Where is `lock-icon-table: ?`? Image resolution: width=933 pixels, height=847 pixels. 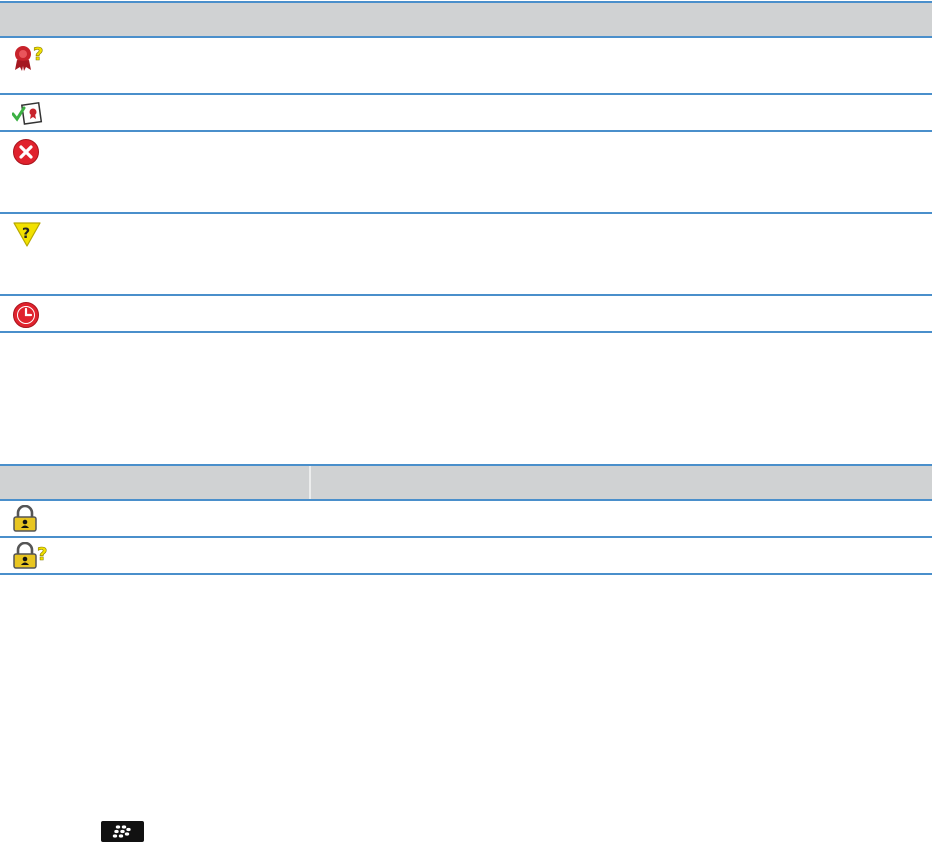
lock-icon-table: ? is located at coordinates (466, 519).